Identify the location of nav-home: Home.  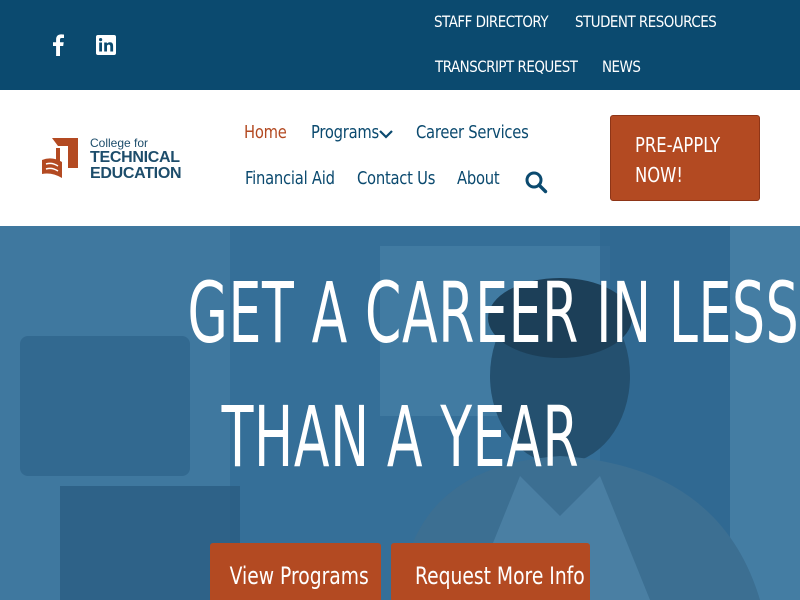
(265, 132).